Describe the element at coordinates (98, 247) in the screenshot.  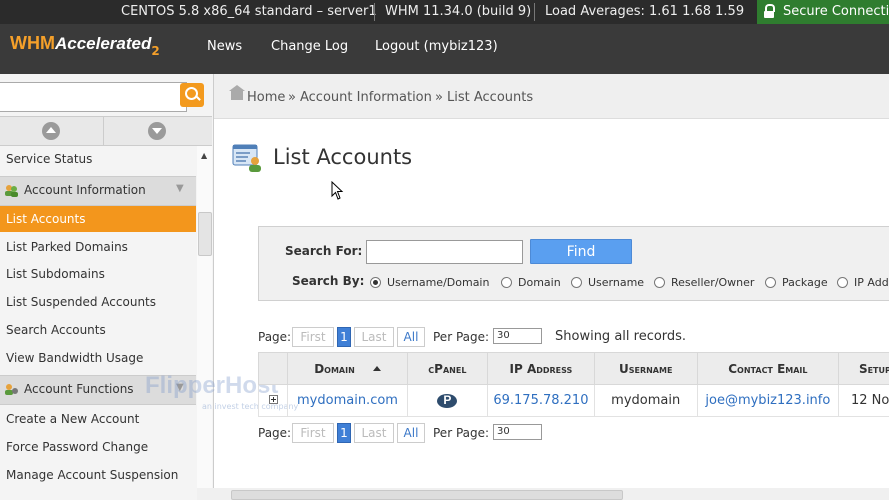
I see `sidebar-item-list-parked-domains: List Parked Domains` at that location.